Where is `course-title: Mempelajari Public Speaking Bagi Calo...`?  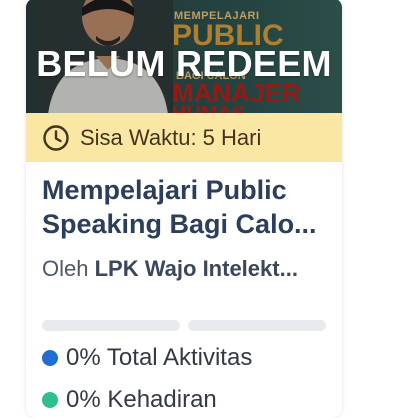
course-title: Mempelajari Public Speaking Bagi Calo... is located at coordinates (187, 207).